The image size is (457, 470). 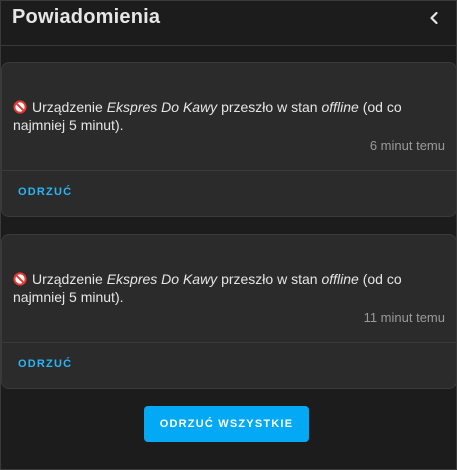 What do you see at coordinates (407, 145) in the screenshot?
I see `notification-timestamp: 6 minut temu` at bounding box center [407, 145].